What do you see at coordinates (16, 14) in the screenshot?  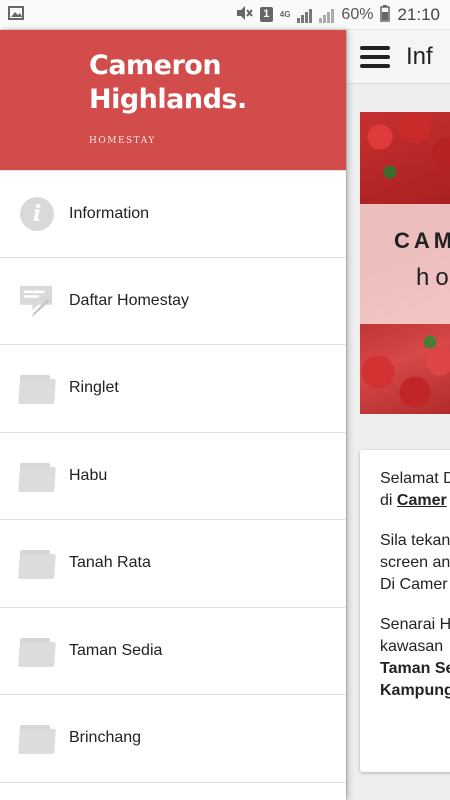 I see `image-notification-icon` at bounding box center [16, 14].